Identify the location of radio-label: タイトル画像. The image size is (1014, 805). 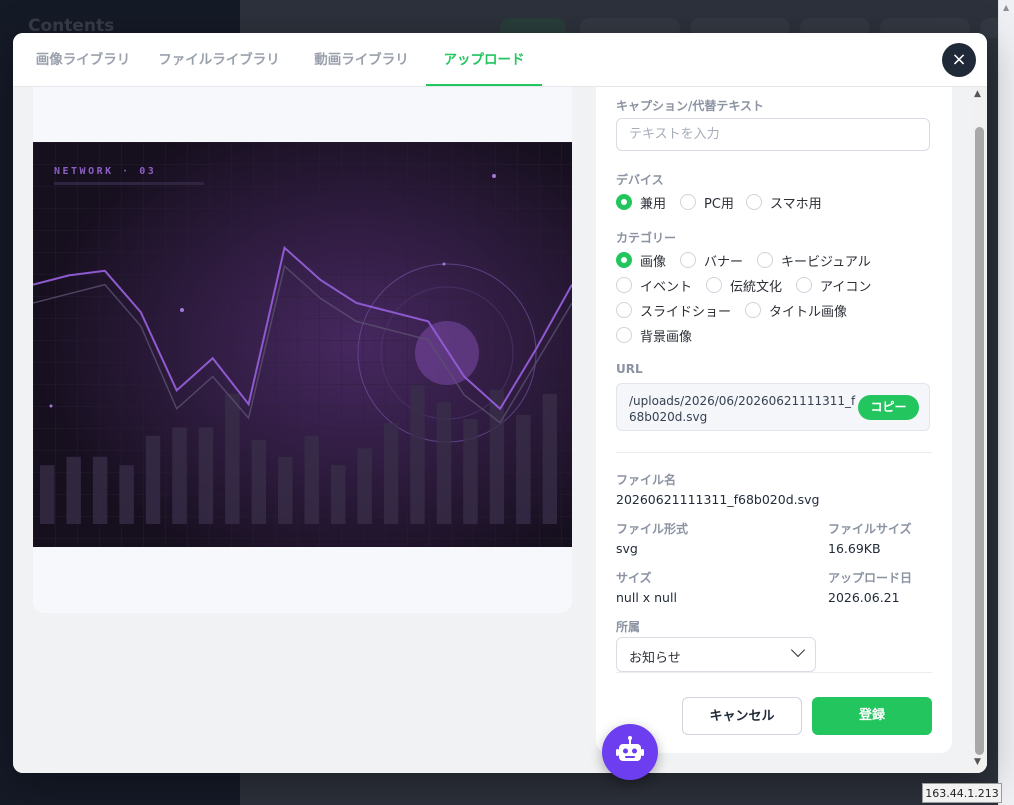
(808, 312).